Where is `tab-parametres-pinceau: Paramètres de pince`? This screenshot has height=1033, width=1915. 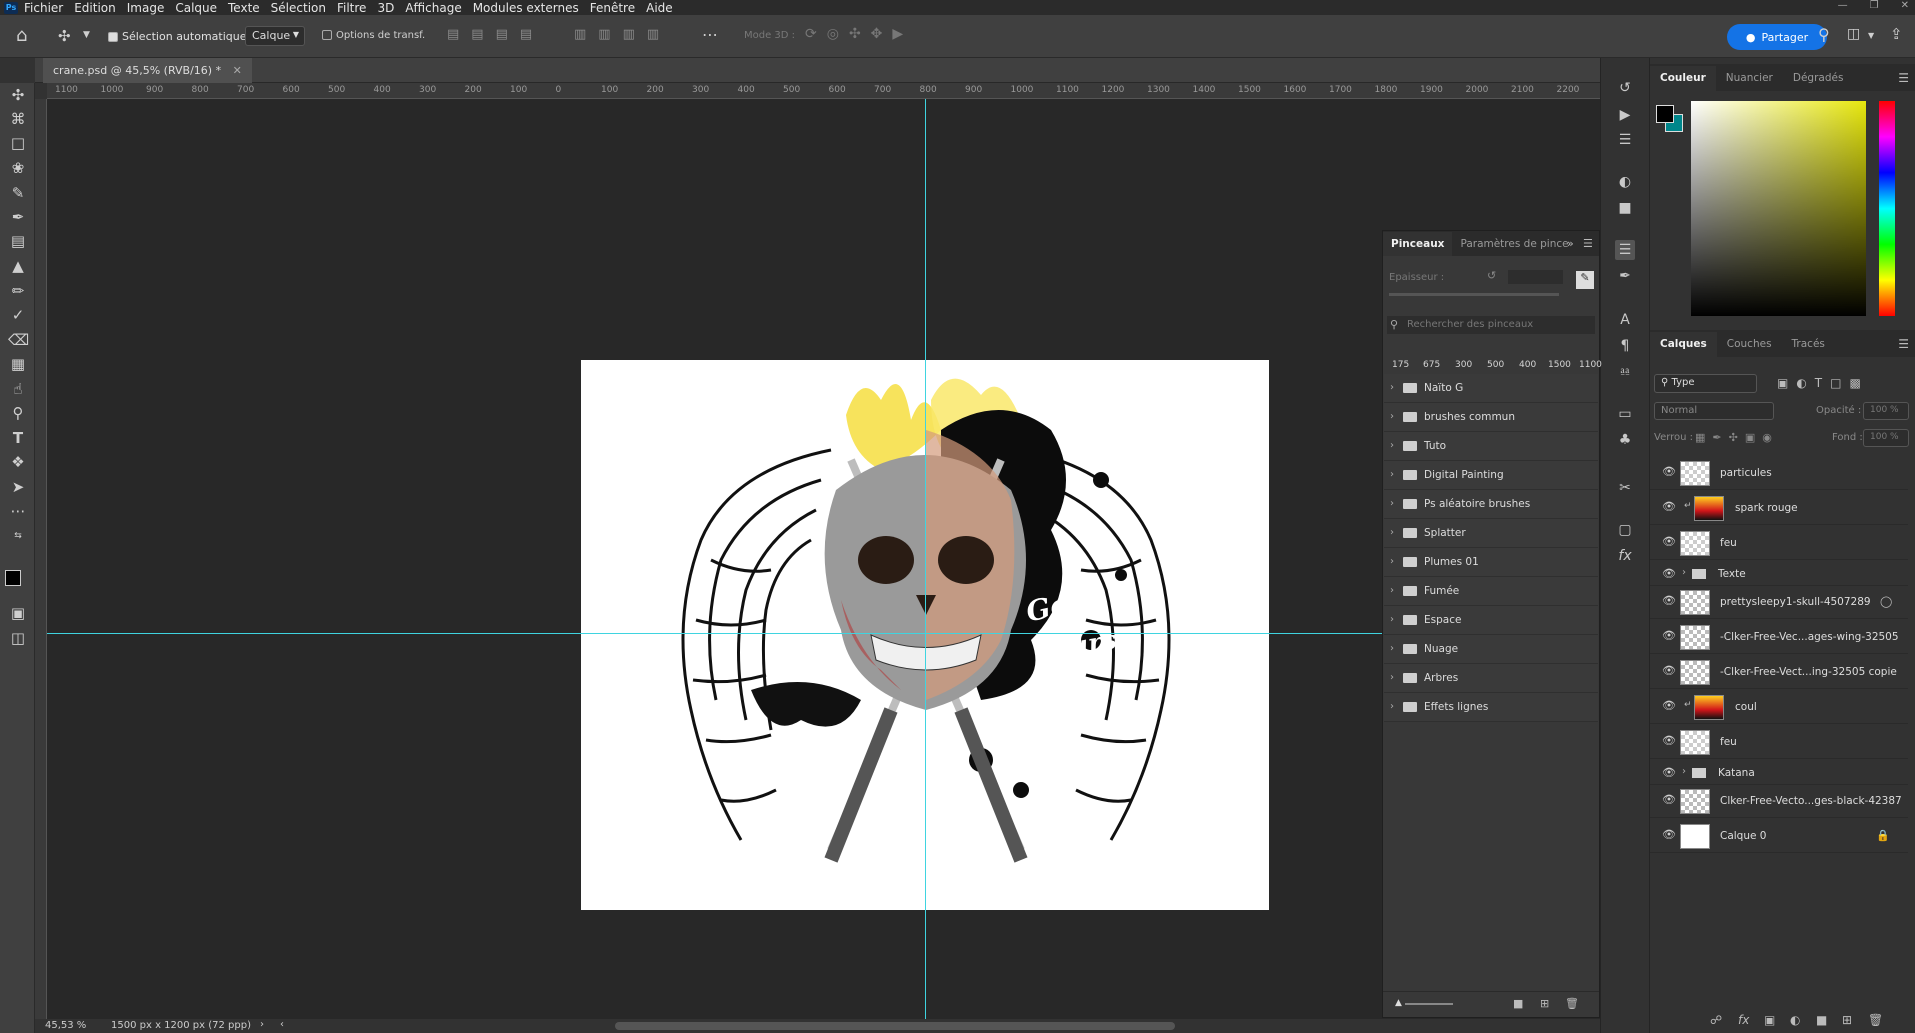 tab-parametres-pinceau: Paramètres de pince is located at coordinates (1514, 244).